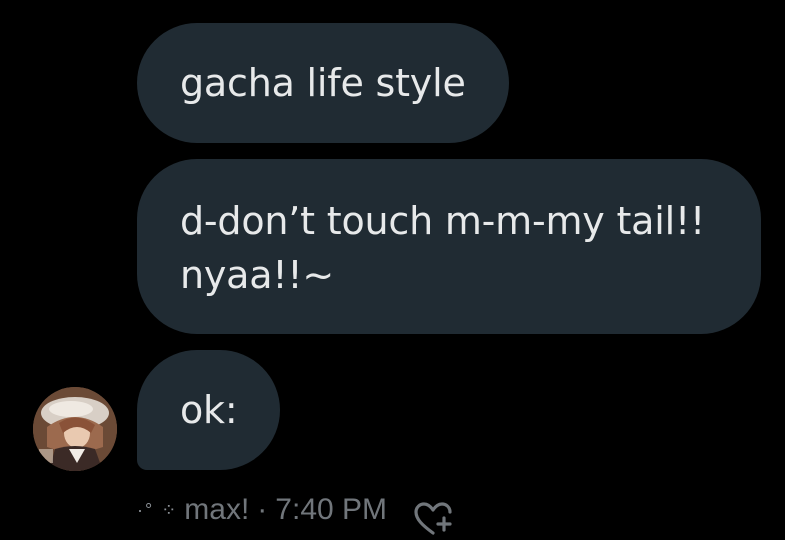  I want to click on name-decoration: ·° ⁘, so click(158, 509).